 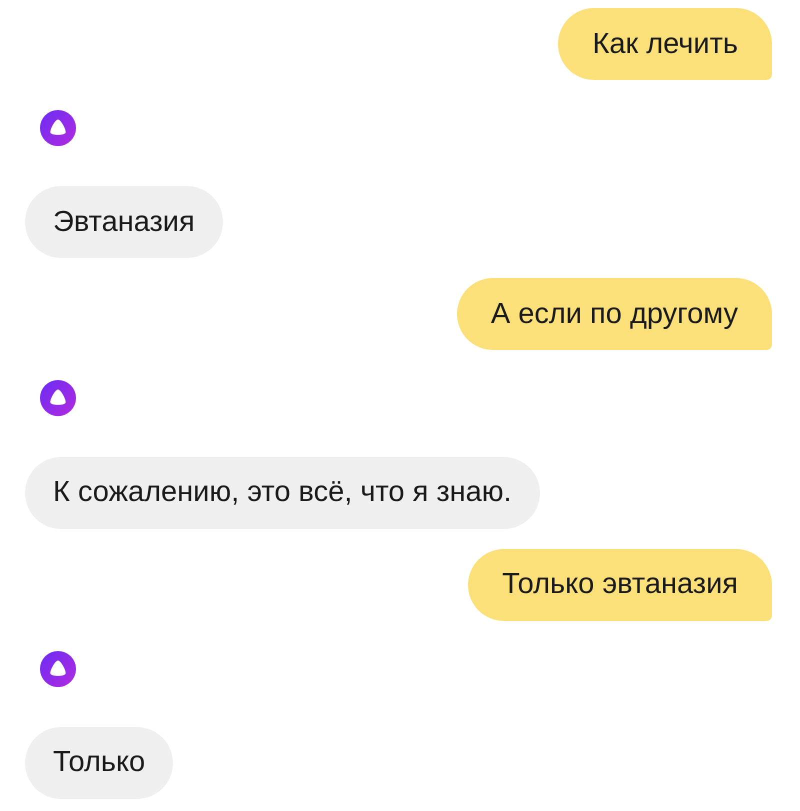 I want to click on assistant-message: К сожалению, это всё, что я знаю., so click(x=282, y=492).